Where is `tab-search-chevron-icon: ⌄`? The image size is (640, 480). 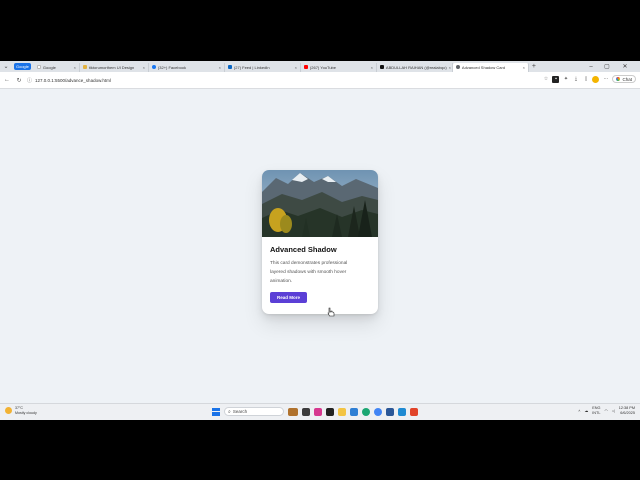
tab-search-chevron-icon: ⌄ is located at coordinates (6, 66).